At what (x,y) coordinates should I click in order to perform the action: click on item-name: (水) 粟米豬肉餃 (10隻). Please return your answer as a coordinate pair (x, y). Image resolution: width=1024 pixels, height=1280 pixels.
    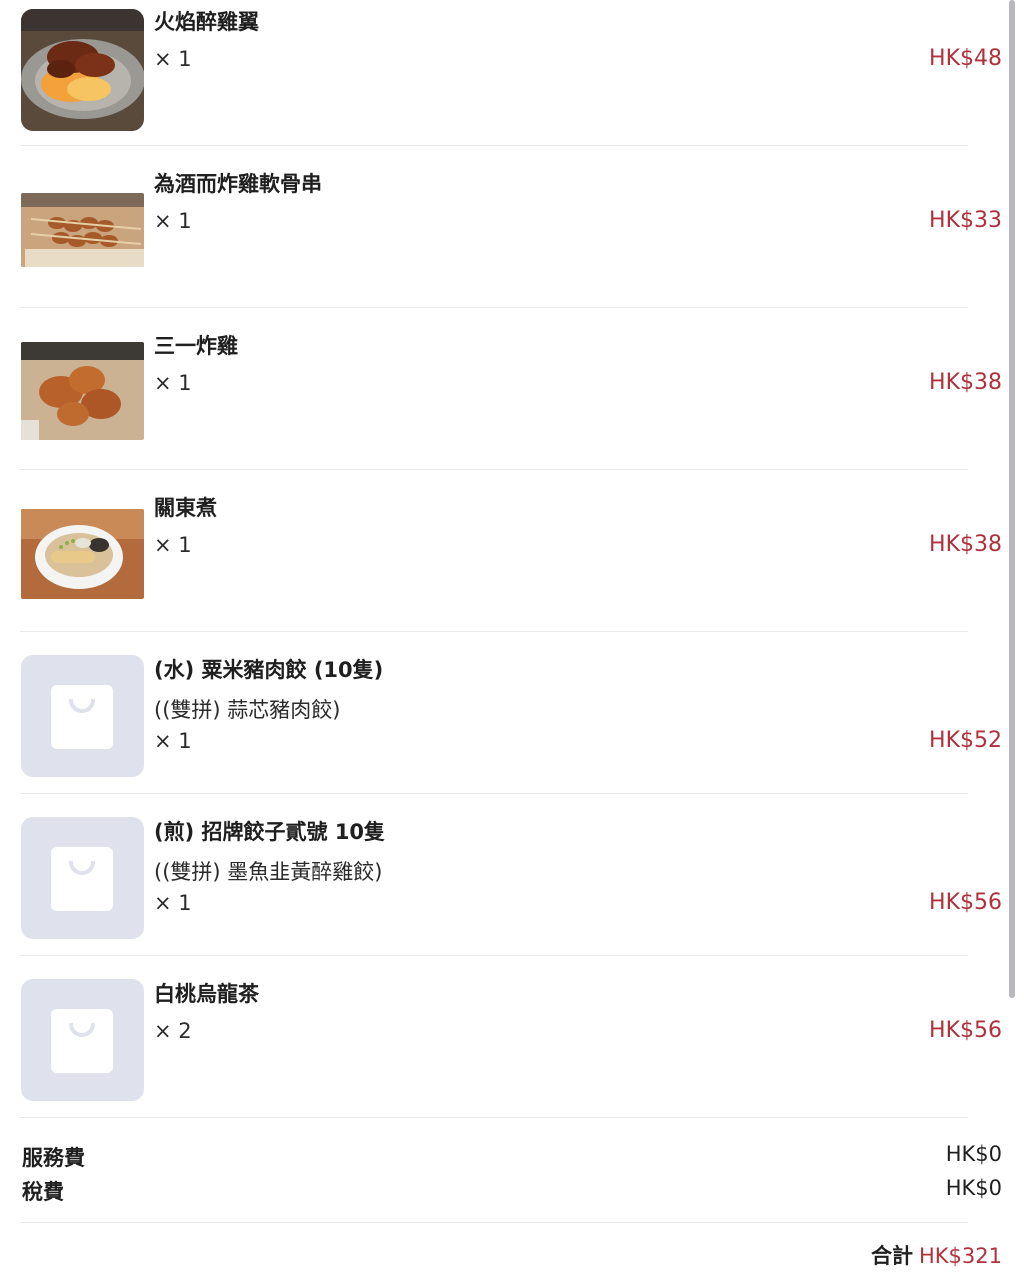
    Looking at the image, I should click on (269, 670).